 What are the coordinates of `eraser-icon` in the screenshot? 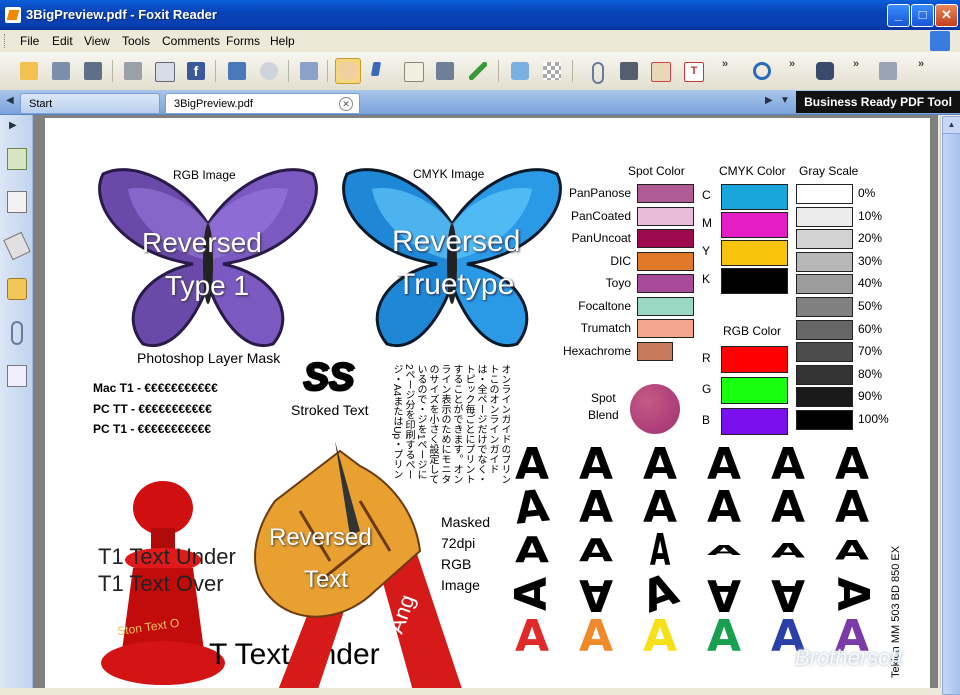 It's located at (520, 71).